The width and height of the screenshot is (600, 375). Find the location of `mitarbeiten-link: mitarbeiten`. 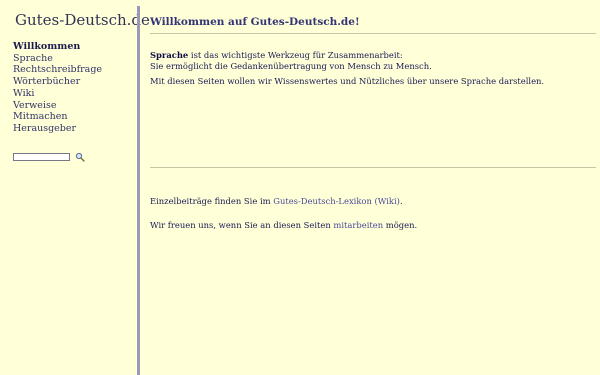

mitarbeiten-link: mitarbeiten is located at coordinates (358, 225).